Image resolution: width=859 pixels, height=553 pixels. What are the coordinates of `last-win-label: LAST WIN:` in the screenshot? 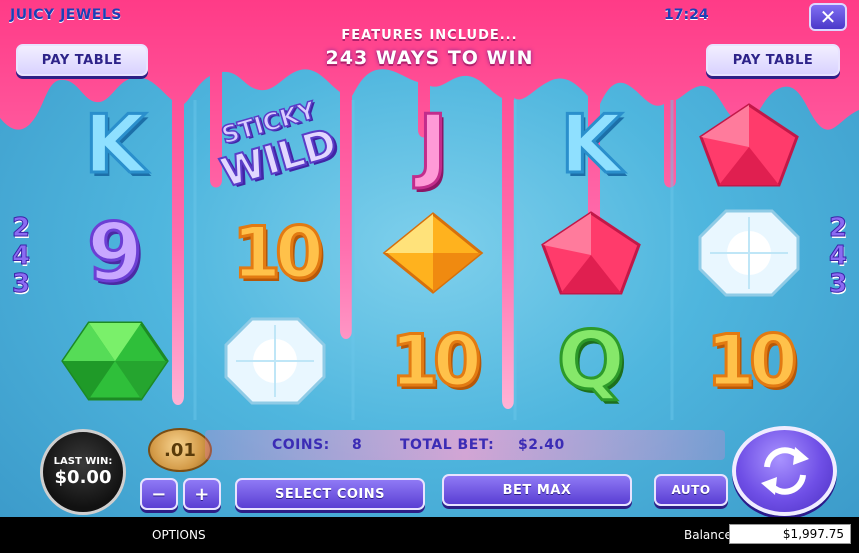 It's located at (83, 461).